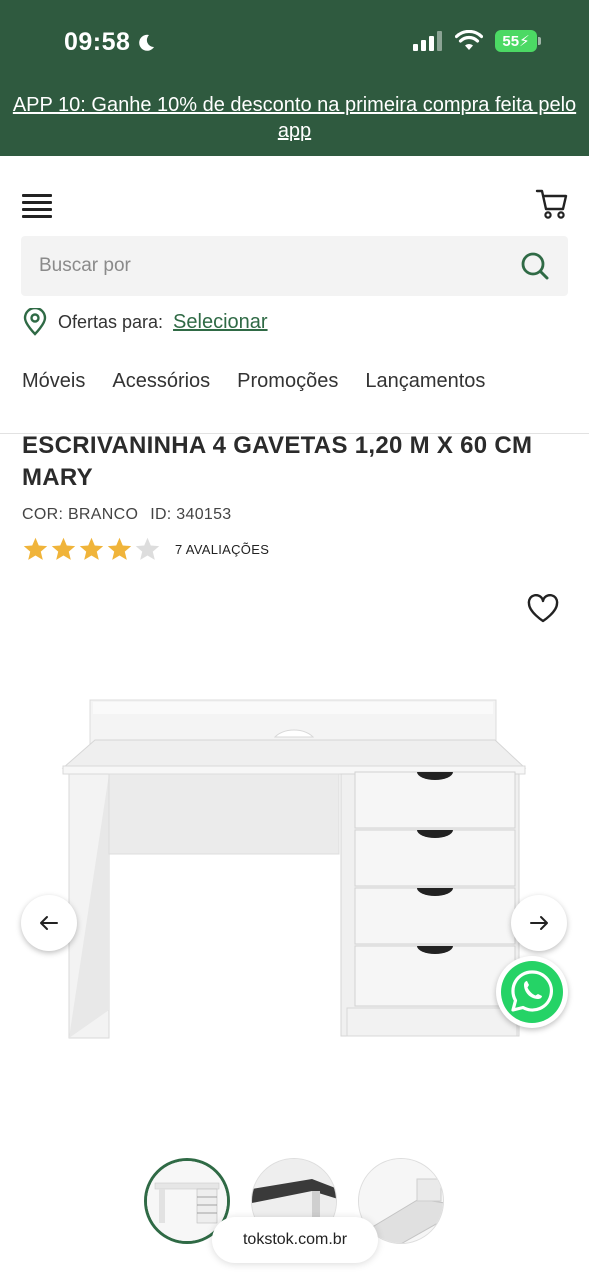  I want to click on time-text: 09:58, so click(97, 42).